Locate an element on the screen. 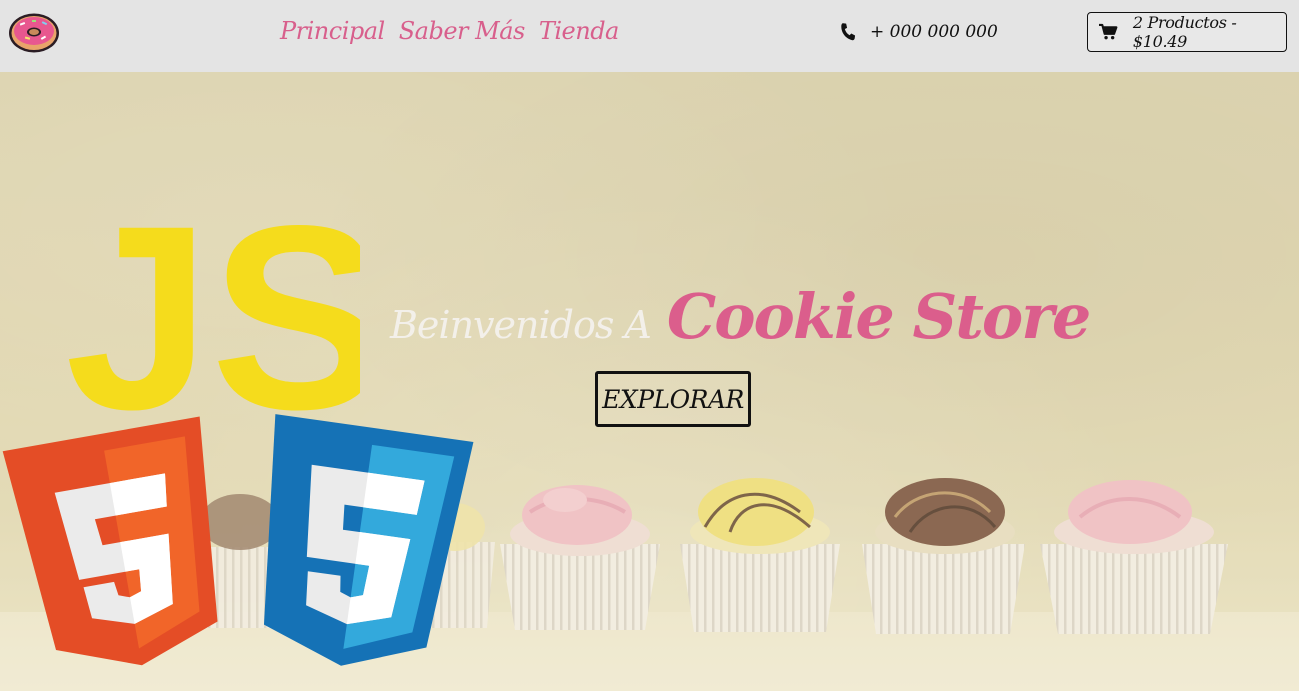 Image resolution: width=1299 pixels, height=691 pixels. javascript-logo-icon: JS is located at coordinates (212, 305).